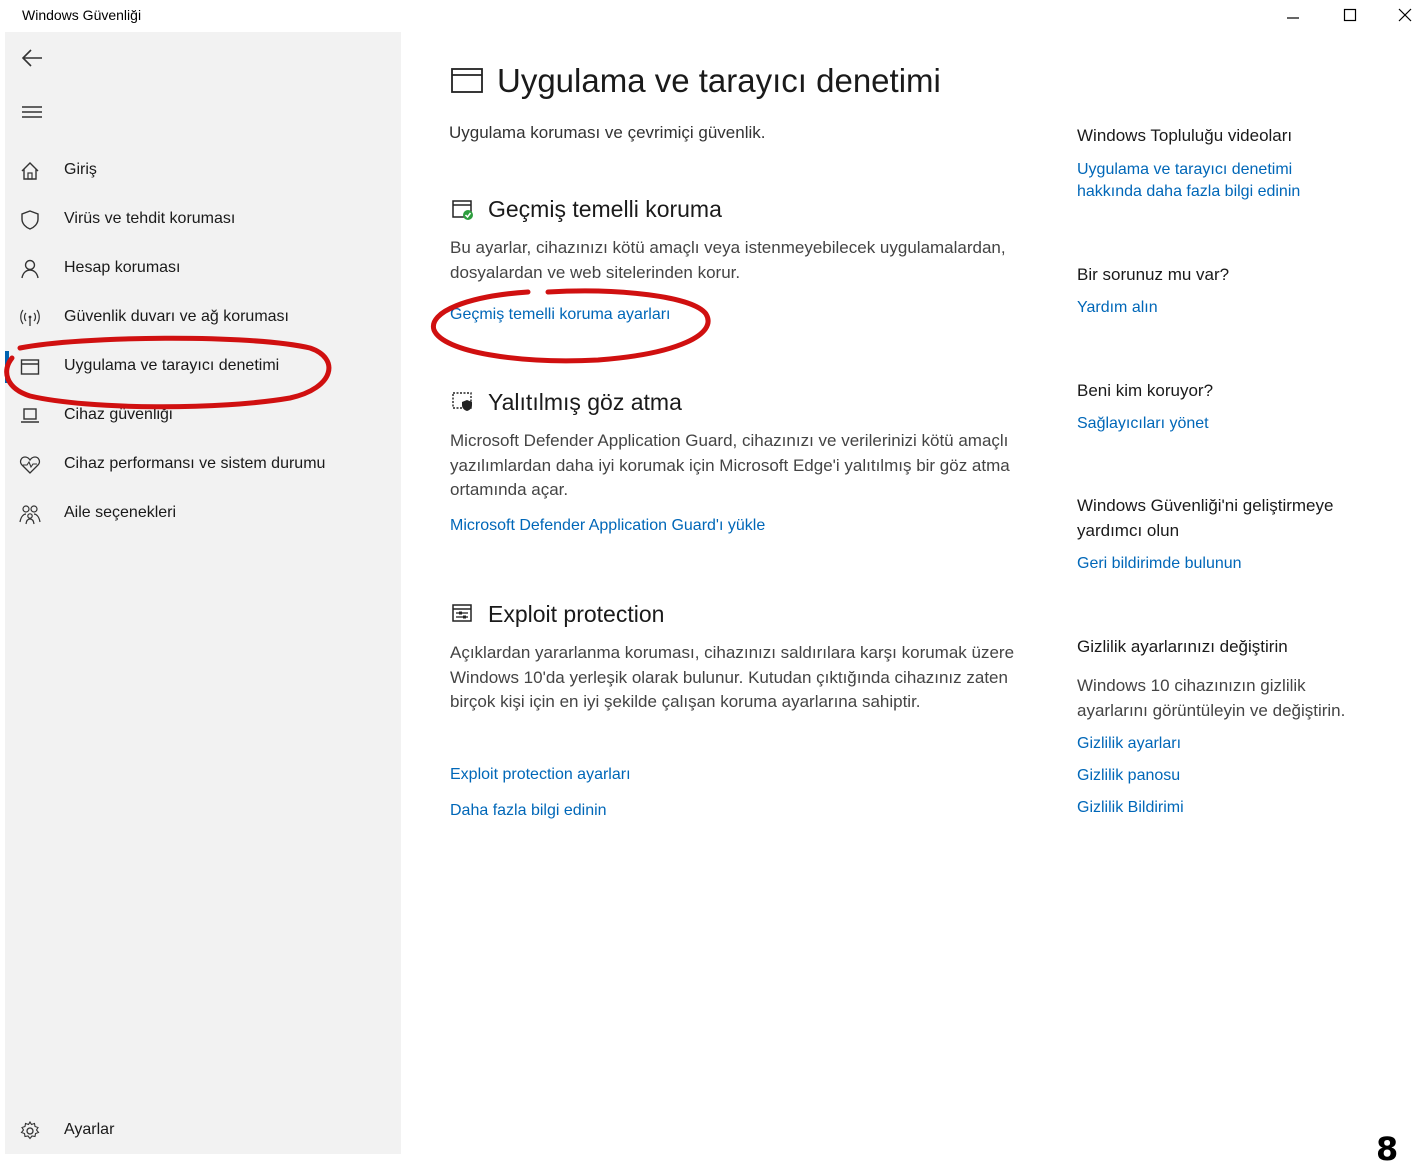  Describe the element at coordinates (1227, 808) in the screenshot. I see `privacy-statement-link: Gizlilik Bildirimi` at that location.